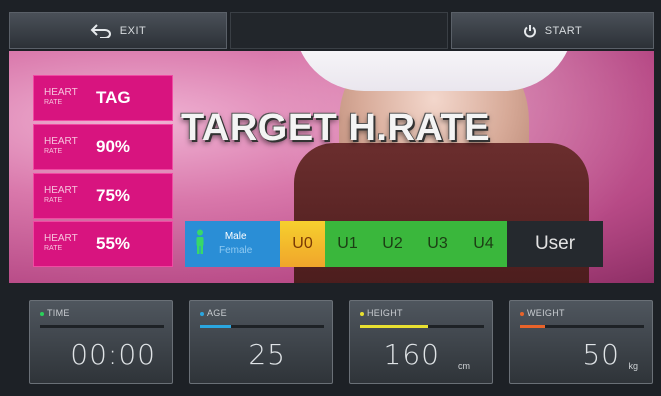 Image resolution: width=661 pixels, height=396 pixels. What do you see at coordinates (113, 97) in the screenshot?
I see `heart-rate-value: TAG` at bounding box center [113, 97].